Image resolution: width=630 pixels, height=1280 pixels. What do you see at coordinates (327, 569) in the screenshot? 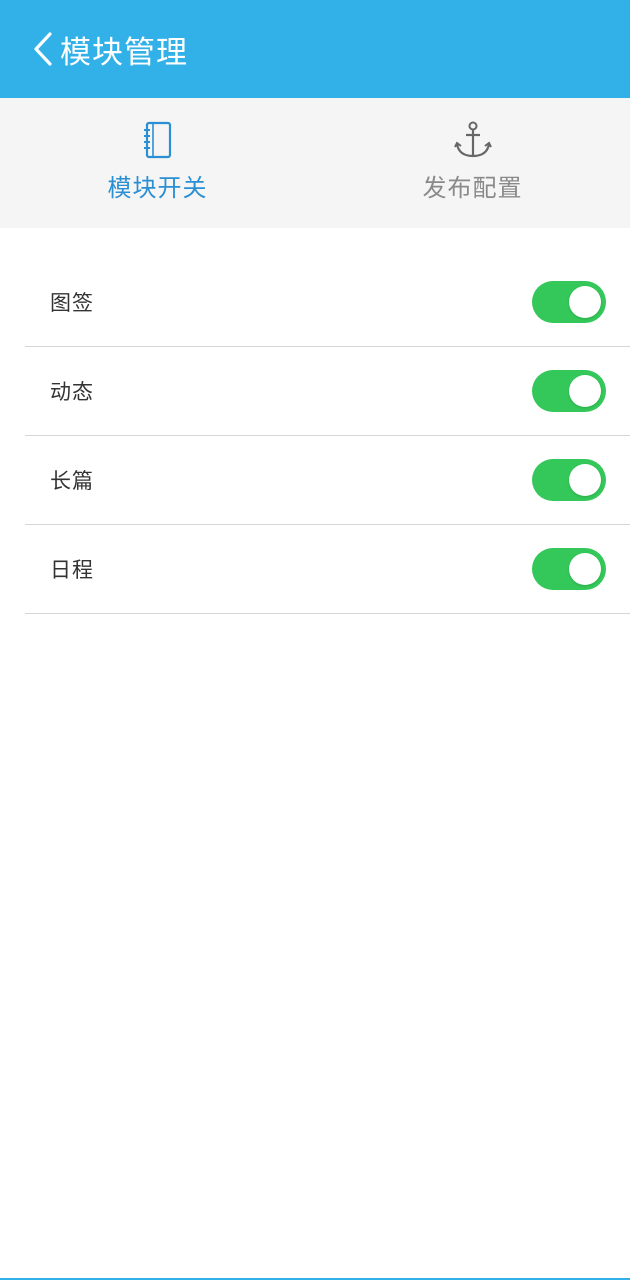
I see `list-item: 日程` at bounding box center [327, 569].